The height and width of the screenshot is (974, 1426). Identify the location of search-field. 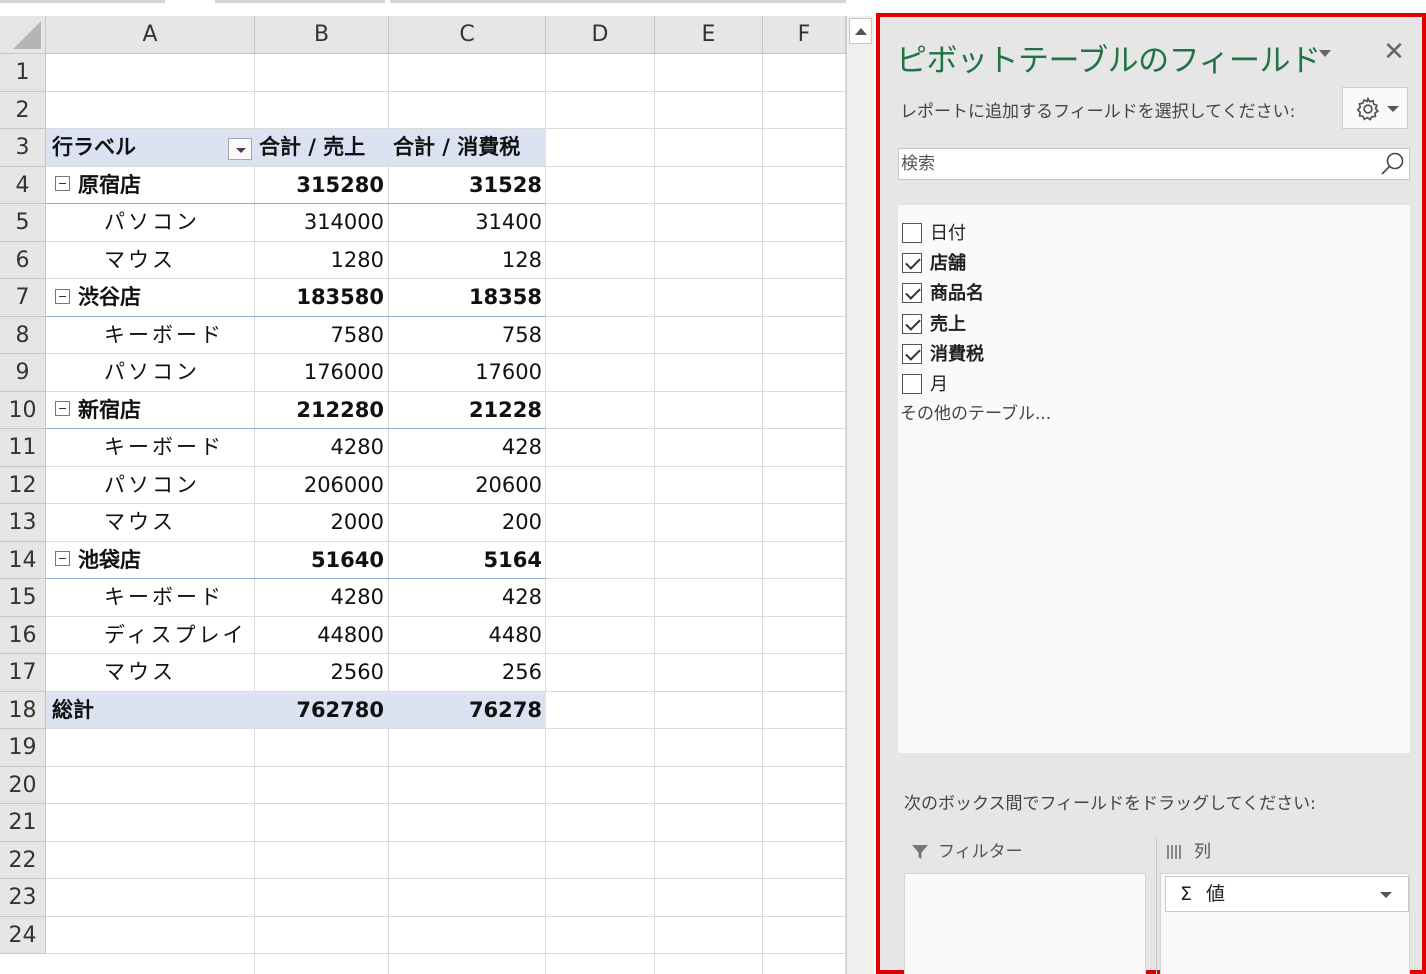
(1154, 164).